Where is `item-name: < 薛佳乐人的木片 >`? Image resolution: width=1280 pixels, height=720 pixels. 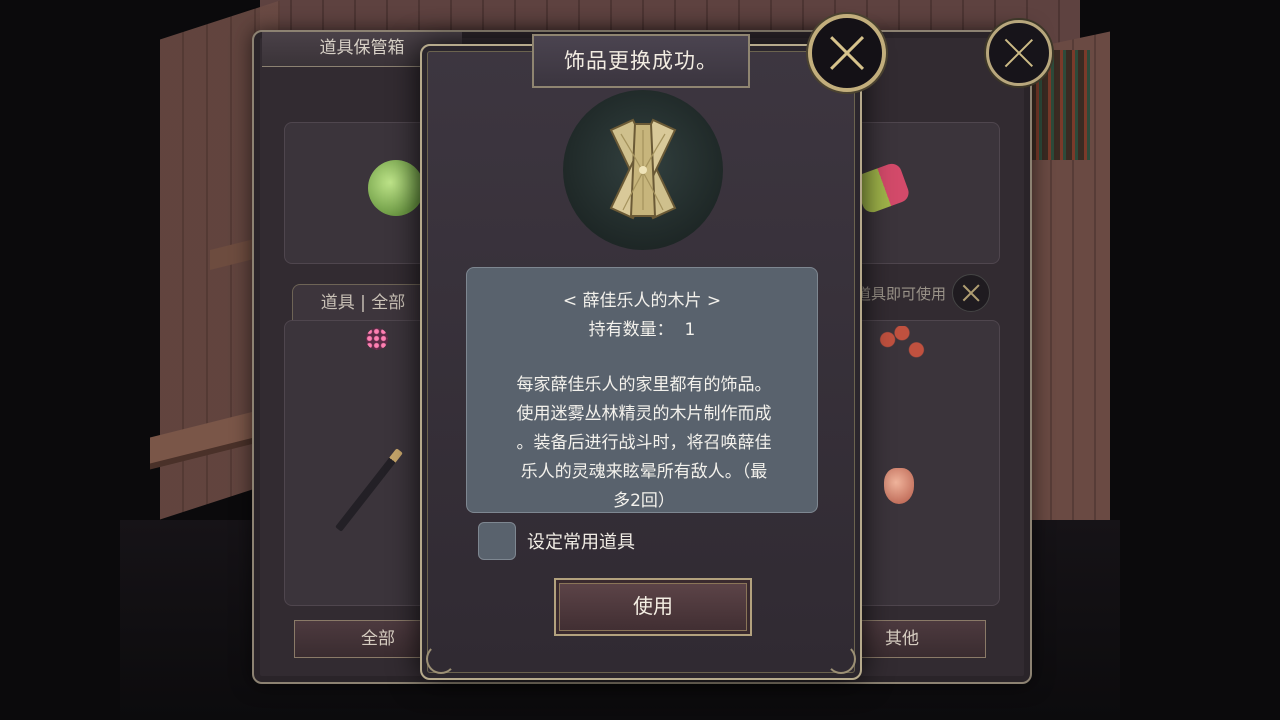
item-name: < 薛佳乐人的木片 > is located at coordinates (642, 301).